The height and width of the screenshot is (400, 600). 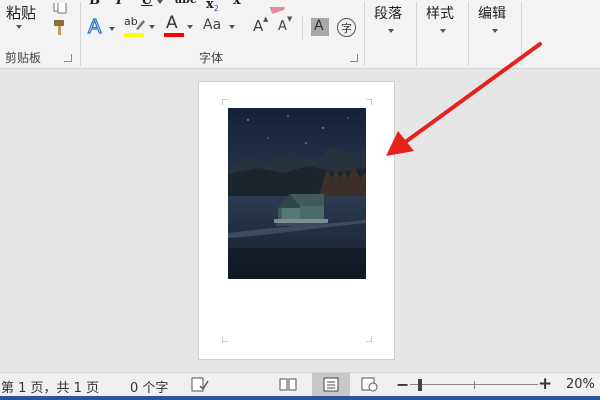 I want to click on highlight-dropdown-icon, so click(x=152, y=27).